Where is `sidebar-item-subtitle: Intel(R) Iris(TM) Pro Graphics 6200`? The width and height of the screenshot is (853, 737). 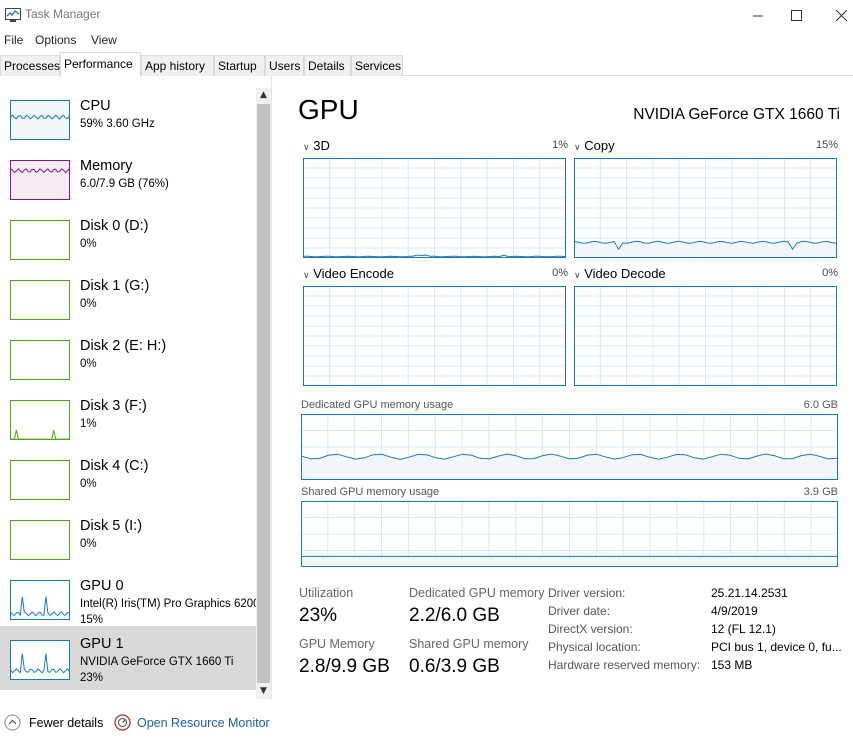
sidebar-item-subtitle: Intel(R) Iris(TM) Pro Graphics 6200 is located at coordinates (170, 604).